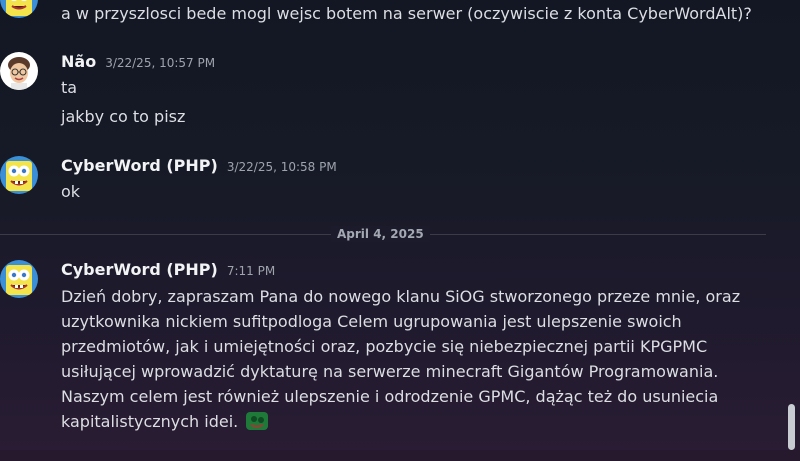 The width and height of the screenshot is (800, 461). I want to click on timestamp: 7:11 PM, so click(251, 271).